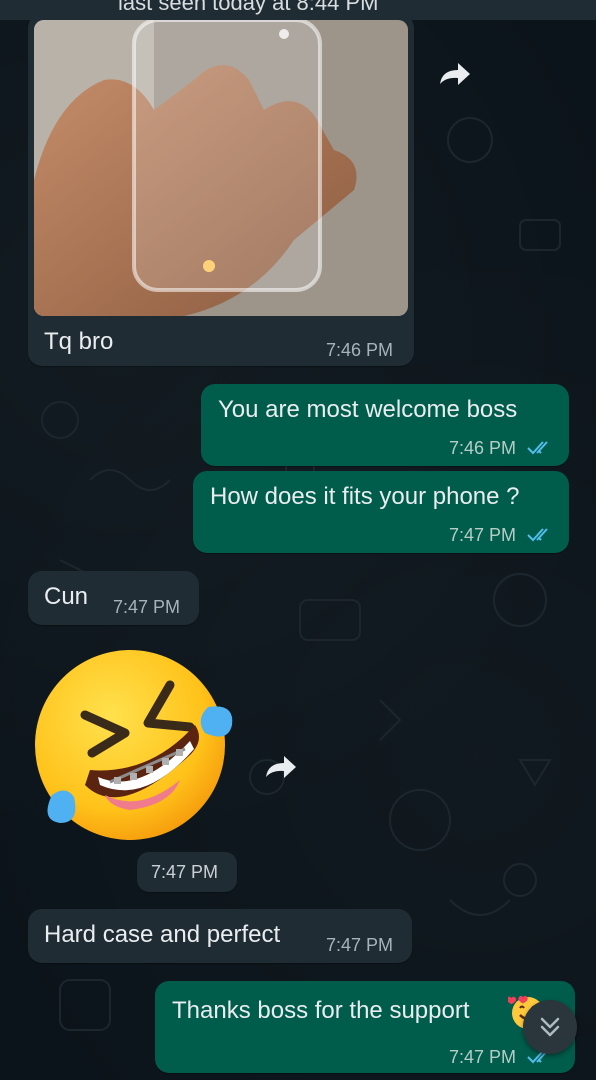  What do you see at coordinates (365, 1027) in the screenshot?
I see `message-outgoing: Thanks boss for the support 7:47 PM` at bounding box center [365, 1027].